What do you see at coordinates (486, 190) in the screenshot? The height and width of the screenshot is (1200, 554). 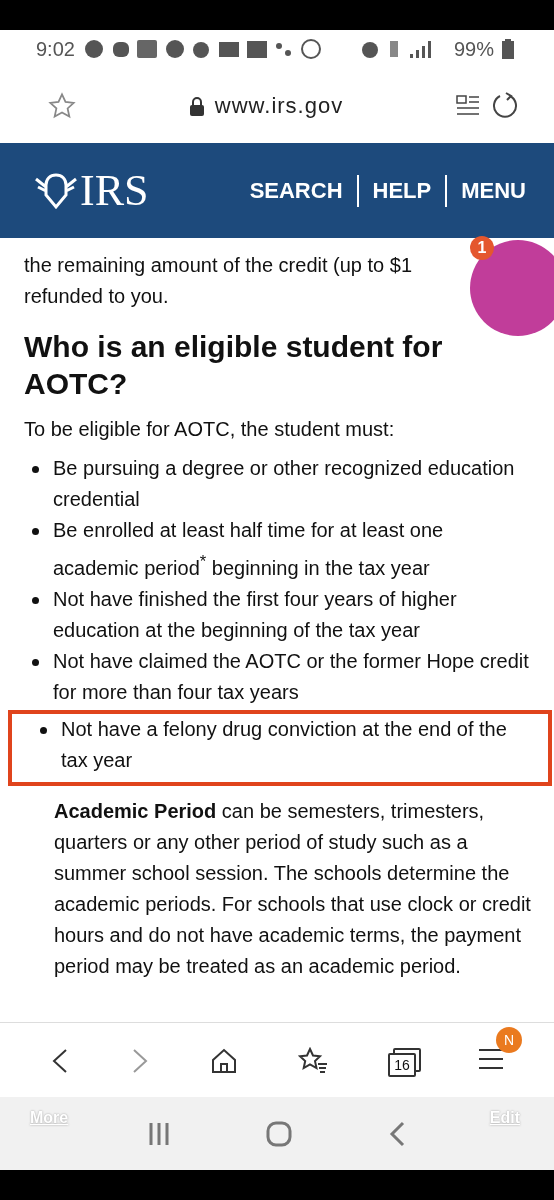 I see `nav-link: MENU` at bounding box center [486, 190].